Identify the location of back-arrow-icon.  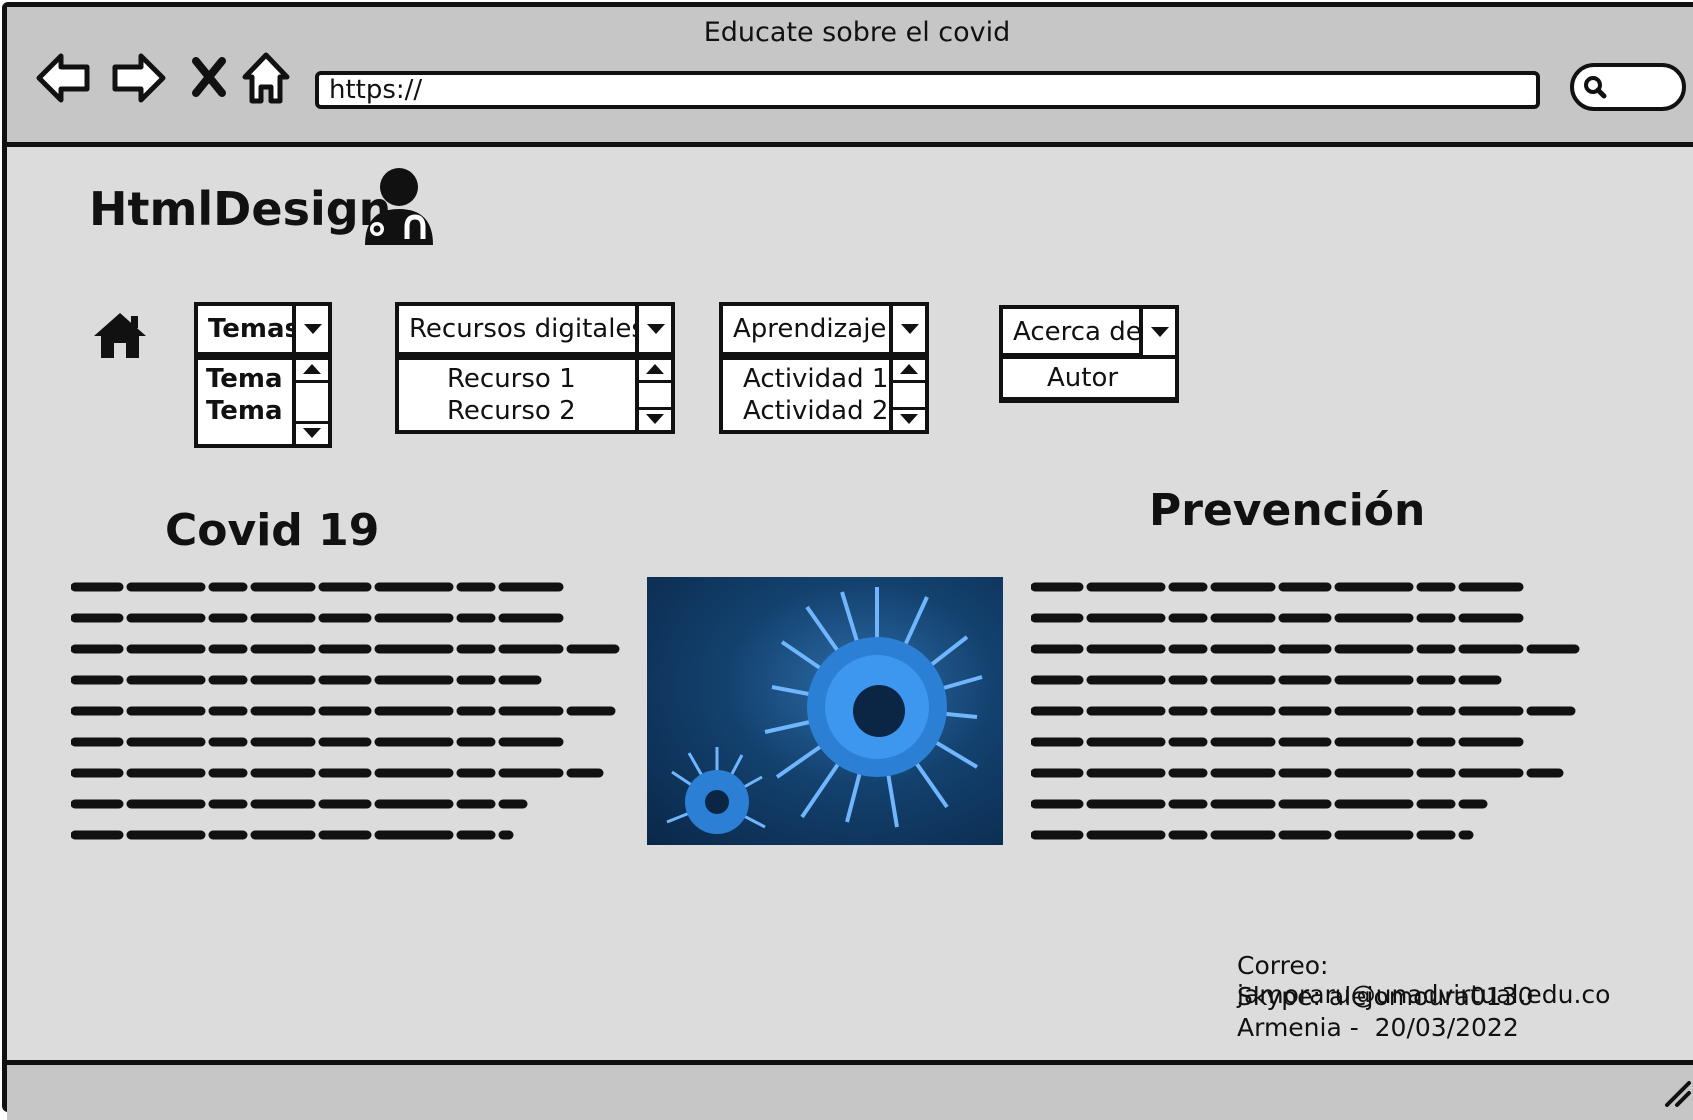
(64, 78).